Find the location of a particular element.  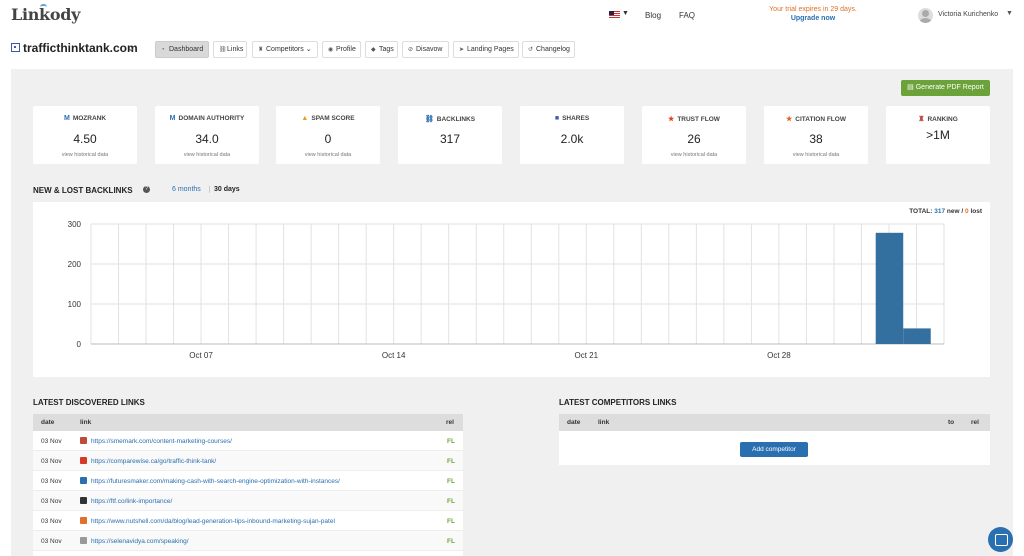

tab-profile: ◉ Profile is located at coordinates (341, 49).